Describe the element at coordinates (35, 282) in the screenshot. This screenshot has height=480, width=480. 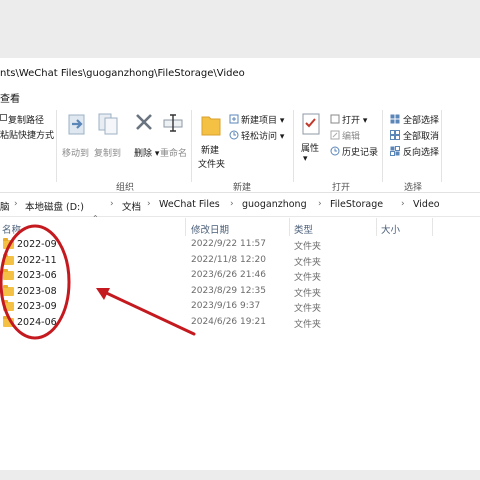
I see `highlight-ellipse` at that location.